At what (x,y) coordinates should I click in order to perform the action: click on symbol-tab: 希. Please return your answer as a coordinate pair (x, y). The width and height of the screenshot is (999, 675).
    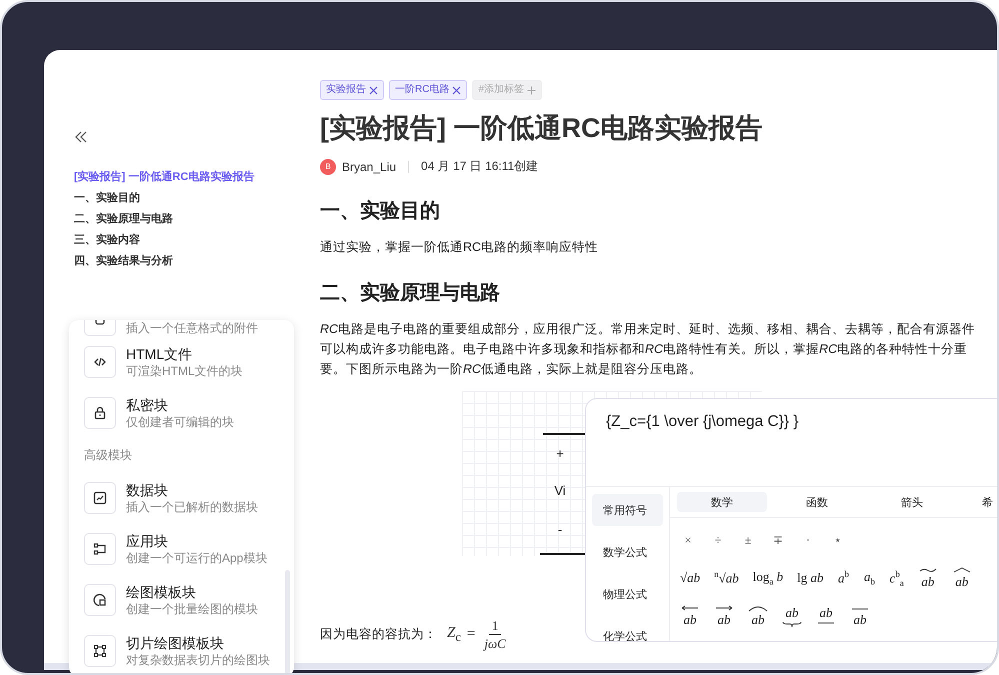
    Looking at the image, I should click on (979, 502).